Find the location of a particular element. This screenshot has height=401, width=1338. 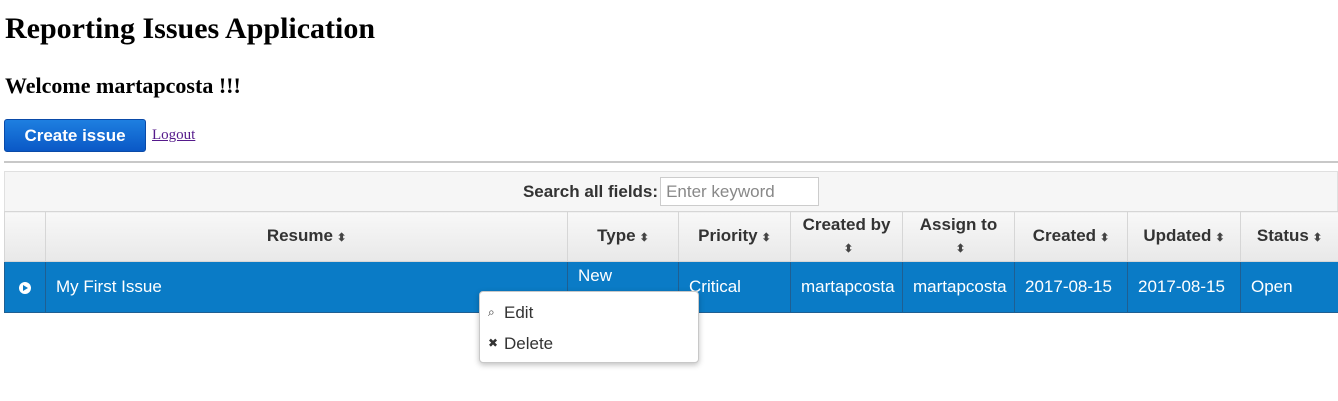

cell-status: Open is located at coordinates (1289, 287).